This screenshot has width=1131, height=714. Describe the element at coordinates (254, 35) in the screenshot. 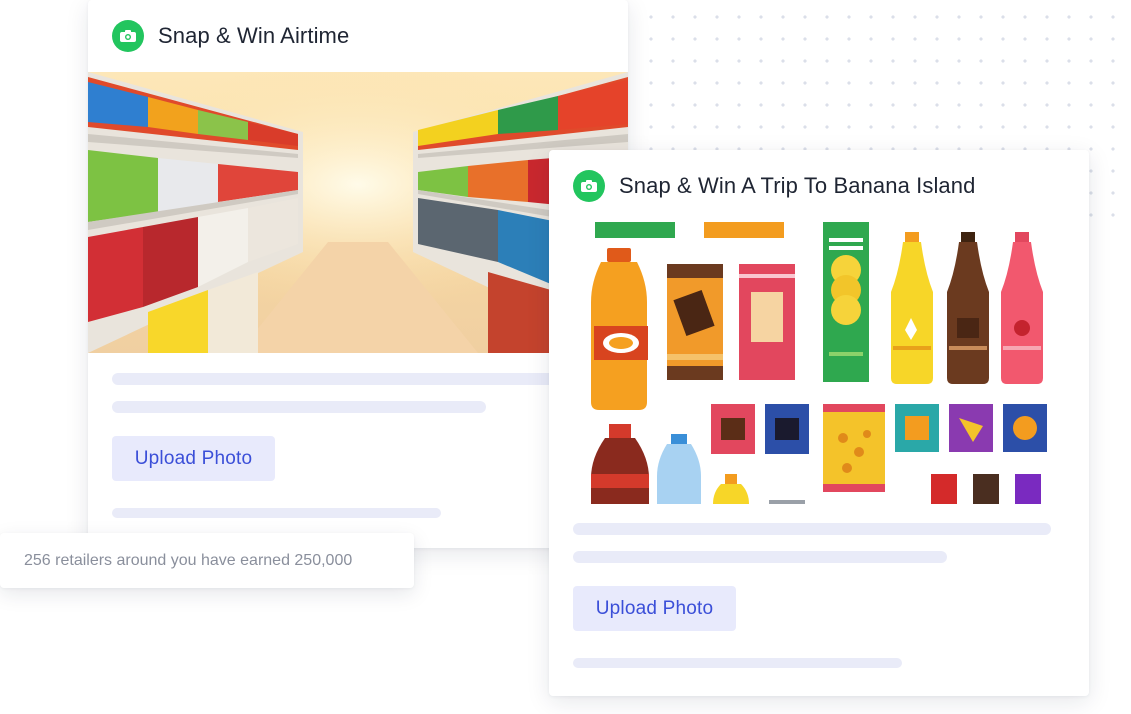

I see `card-title: Snap & Win Airtime` at that location.